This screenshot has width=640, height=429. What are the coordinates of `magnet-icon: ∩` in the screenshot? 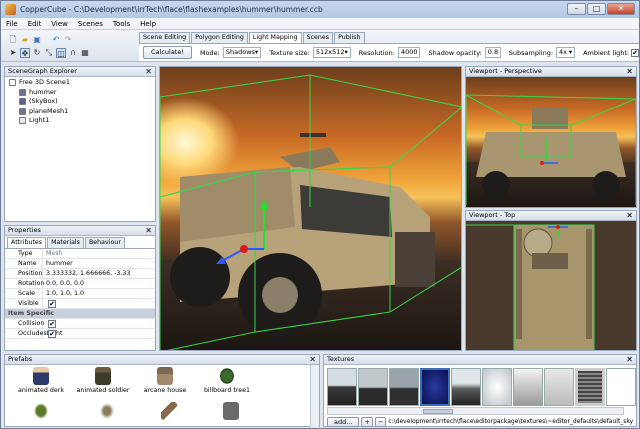 It's located at (73, 53).